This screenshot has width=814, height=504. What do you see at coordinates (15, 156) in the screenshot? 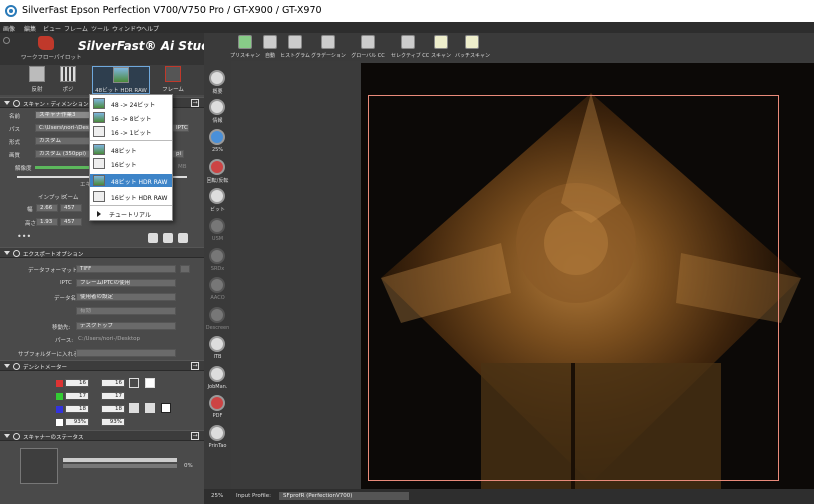
I see `quality-label: 画質` at bounding box center [15, 156].